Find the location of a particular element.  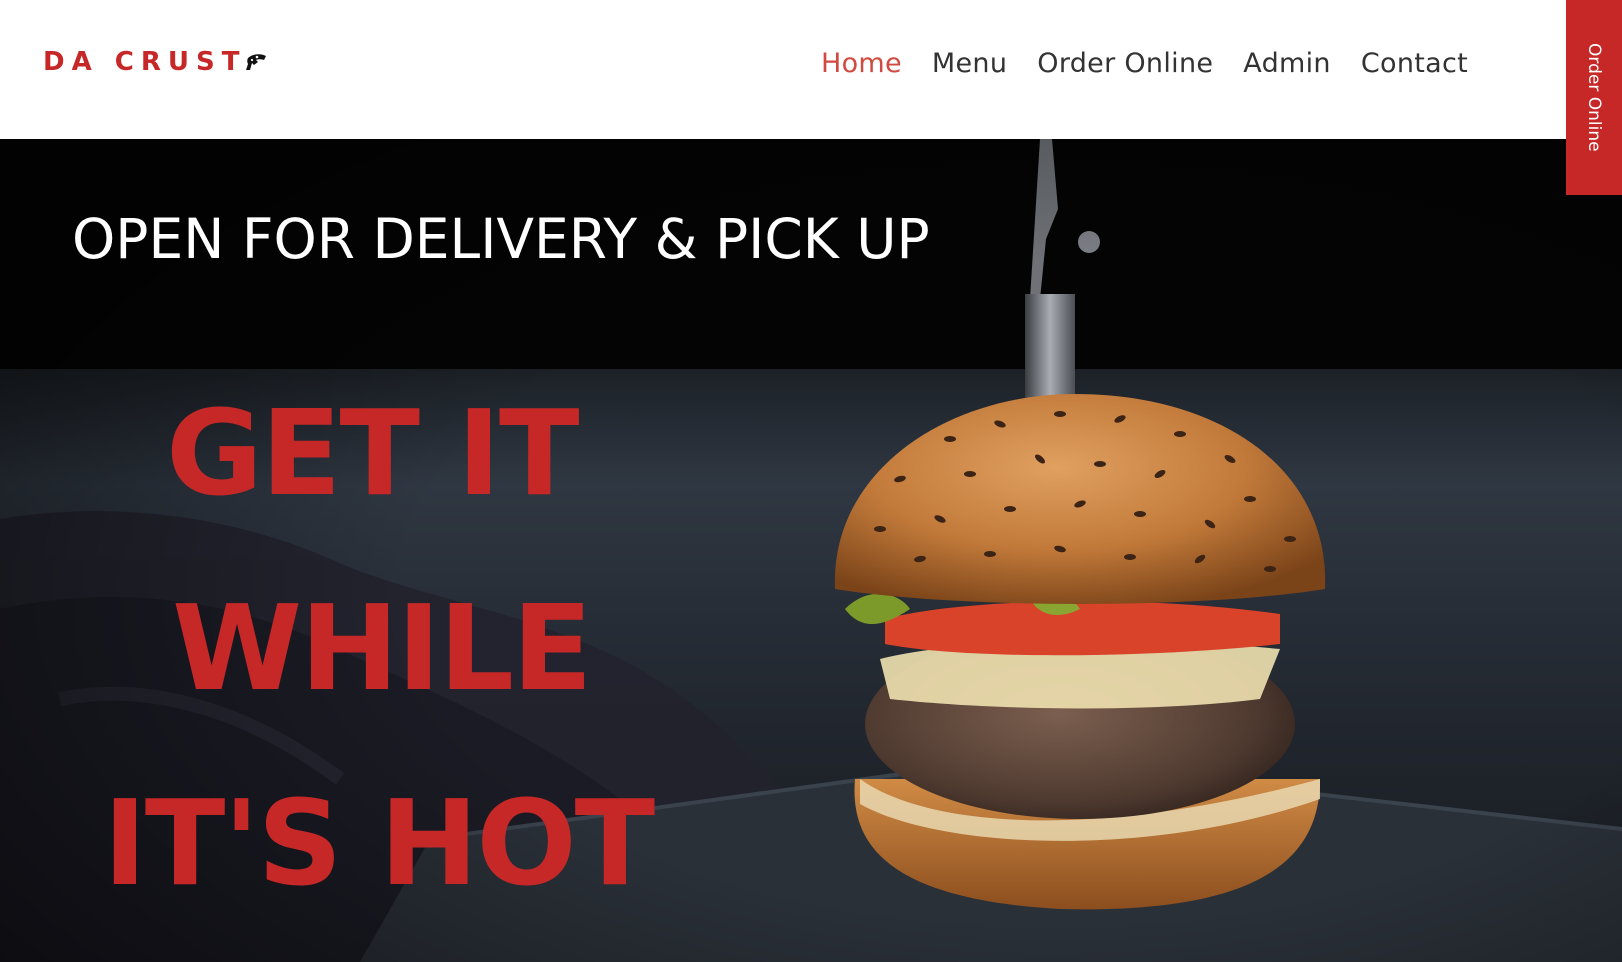

delivery-tagline: OPEN FOR DELIVERY & PICK UP is located at coordinates (501, 239).